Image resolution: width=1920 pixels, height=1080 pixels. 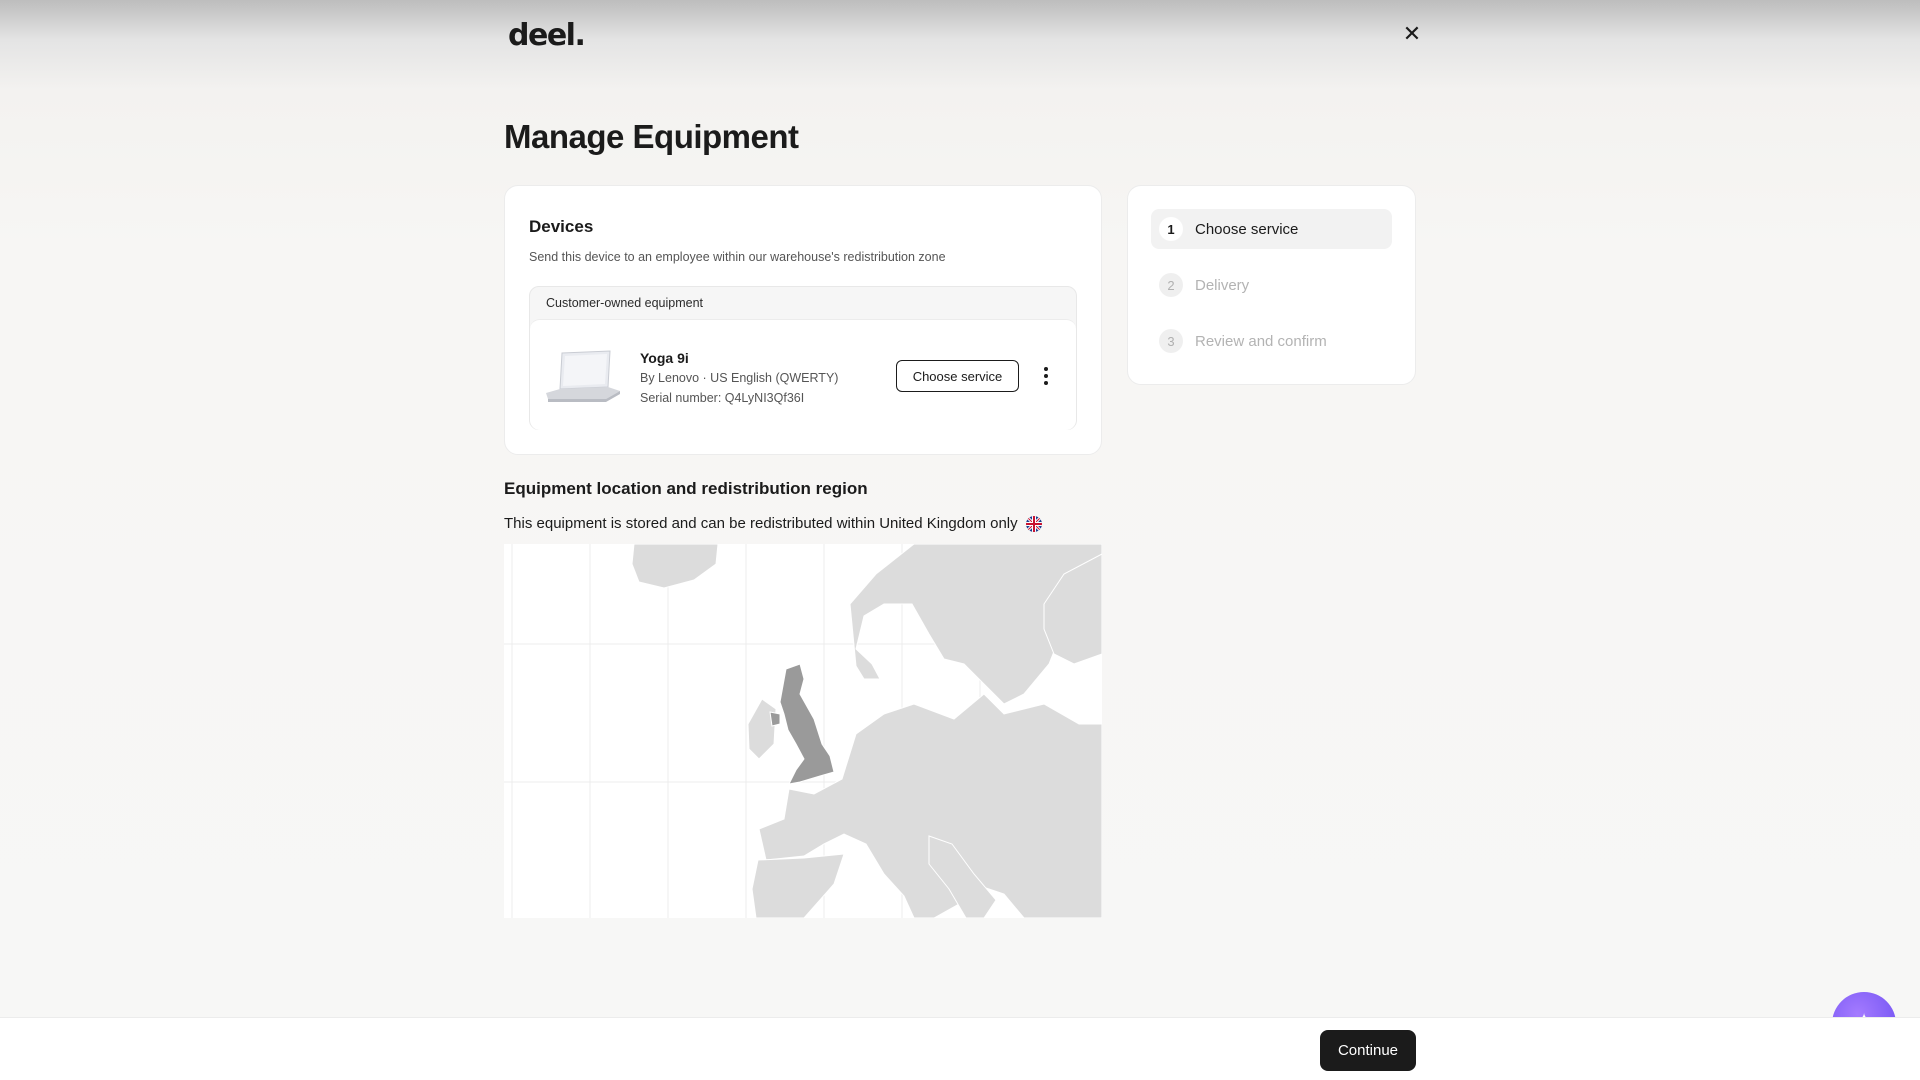 What do you see at coordinates (798, 885) in the screenshot?
I see `iberia-shape` at bounding box center [798, 885].